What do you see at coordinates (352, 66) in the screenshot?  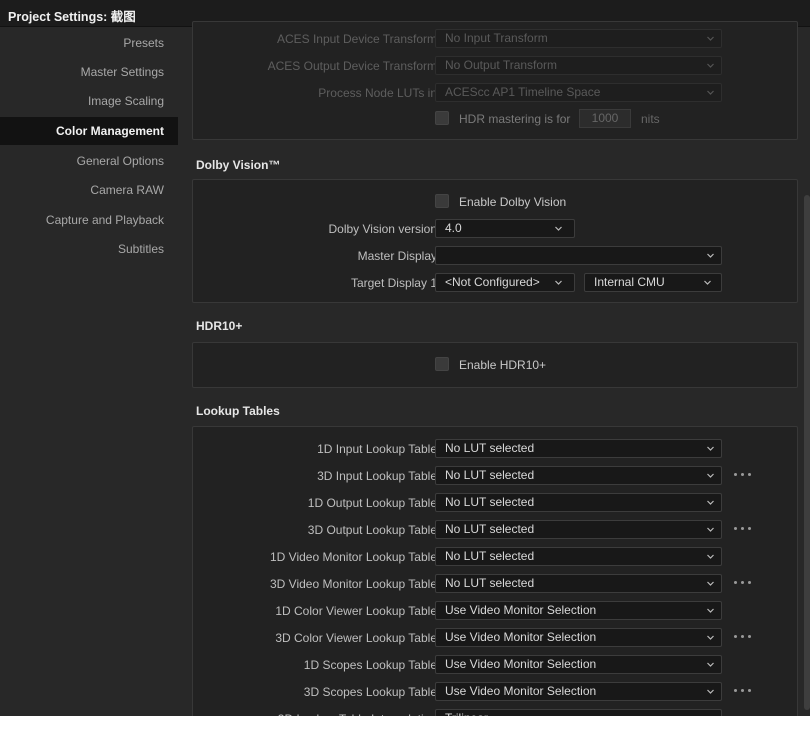 I see `aces-output-label: ACES Output Device Transform` at bounding box center [352, 66].